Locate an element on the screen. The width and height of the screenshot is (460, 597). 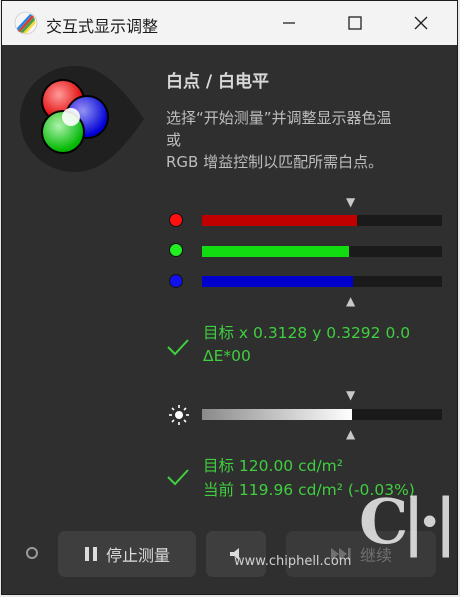
brightness-icon is located at coordinates (179, 415).